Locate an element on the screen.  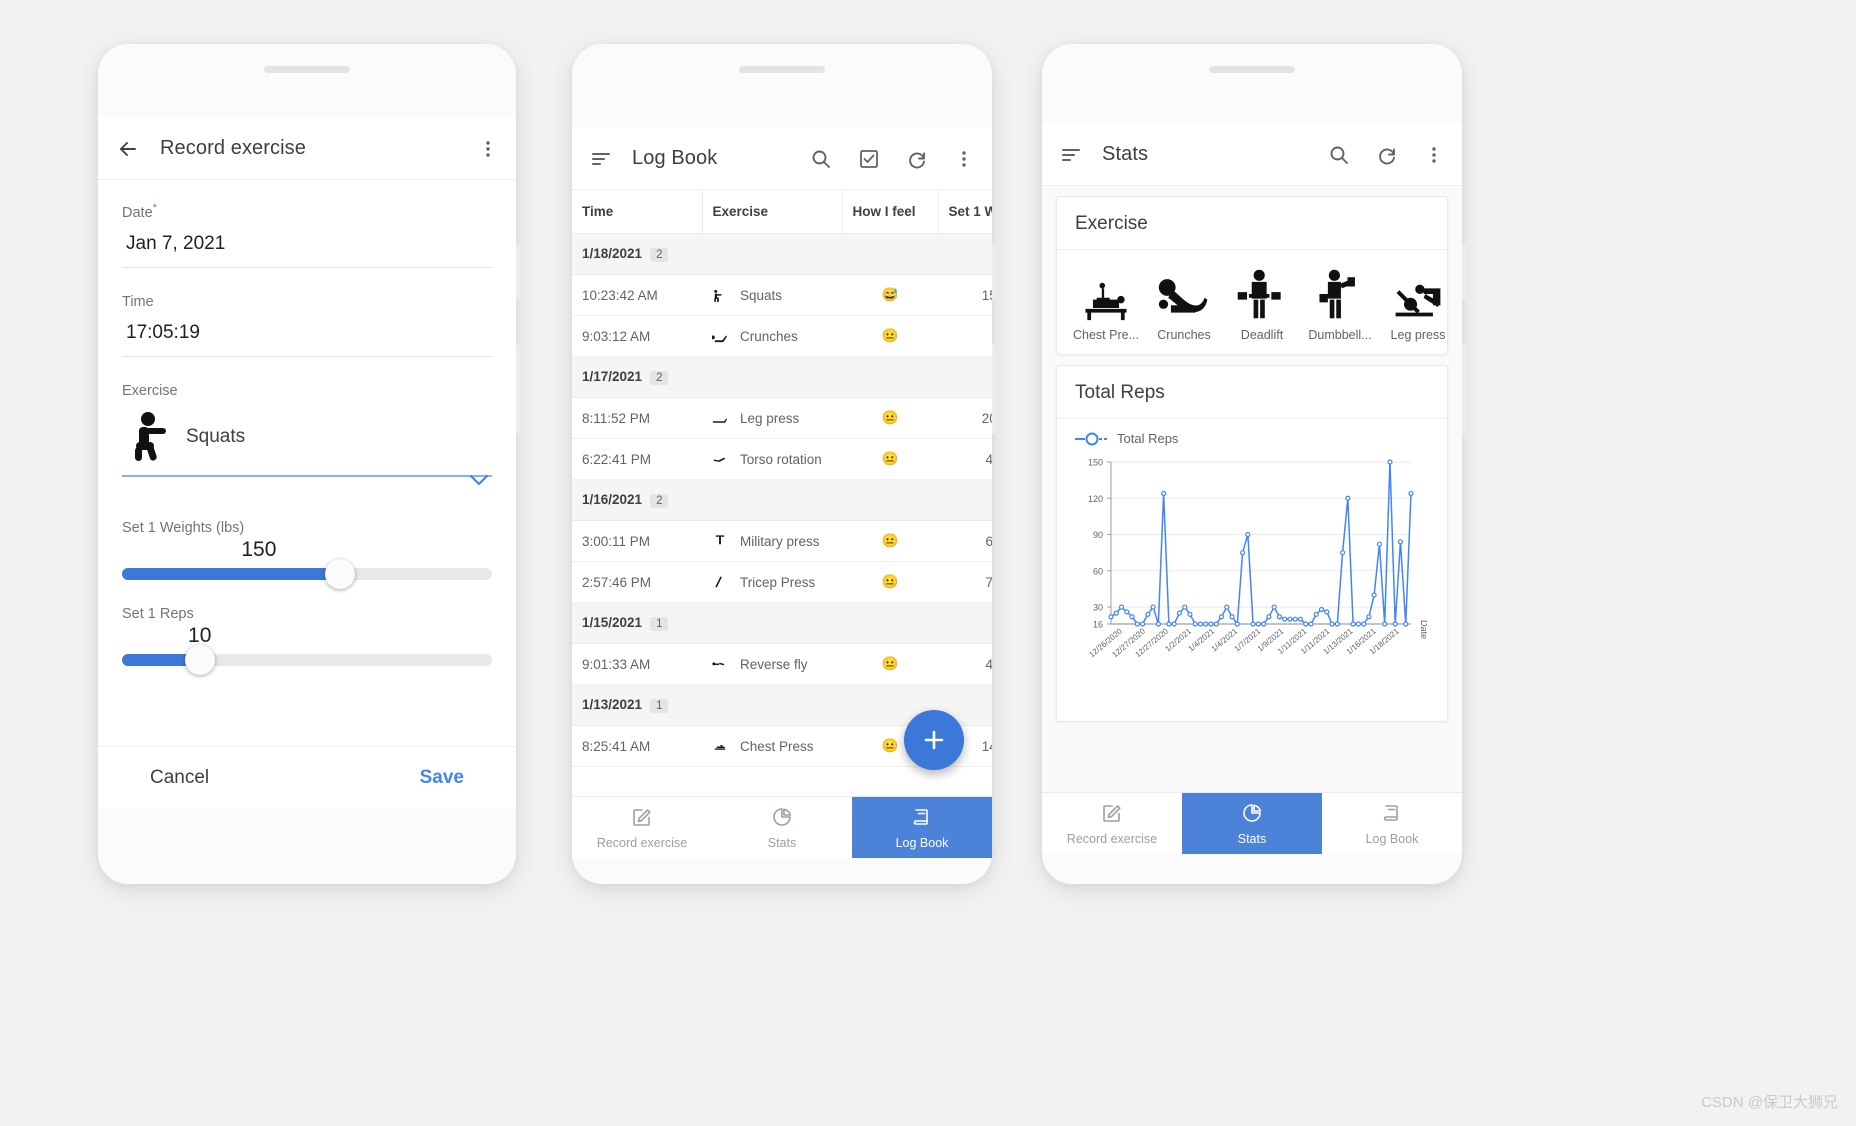
dumbbell-icon is located at coordinates (1340, 291).